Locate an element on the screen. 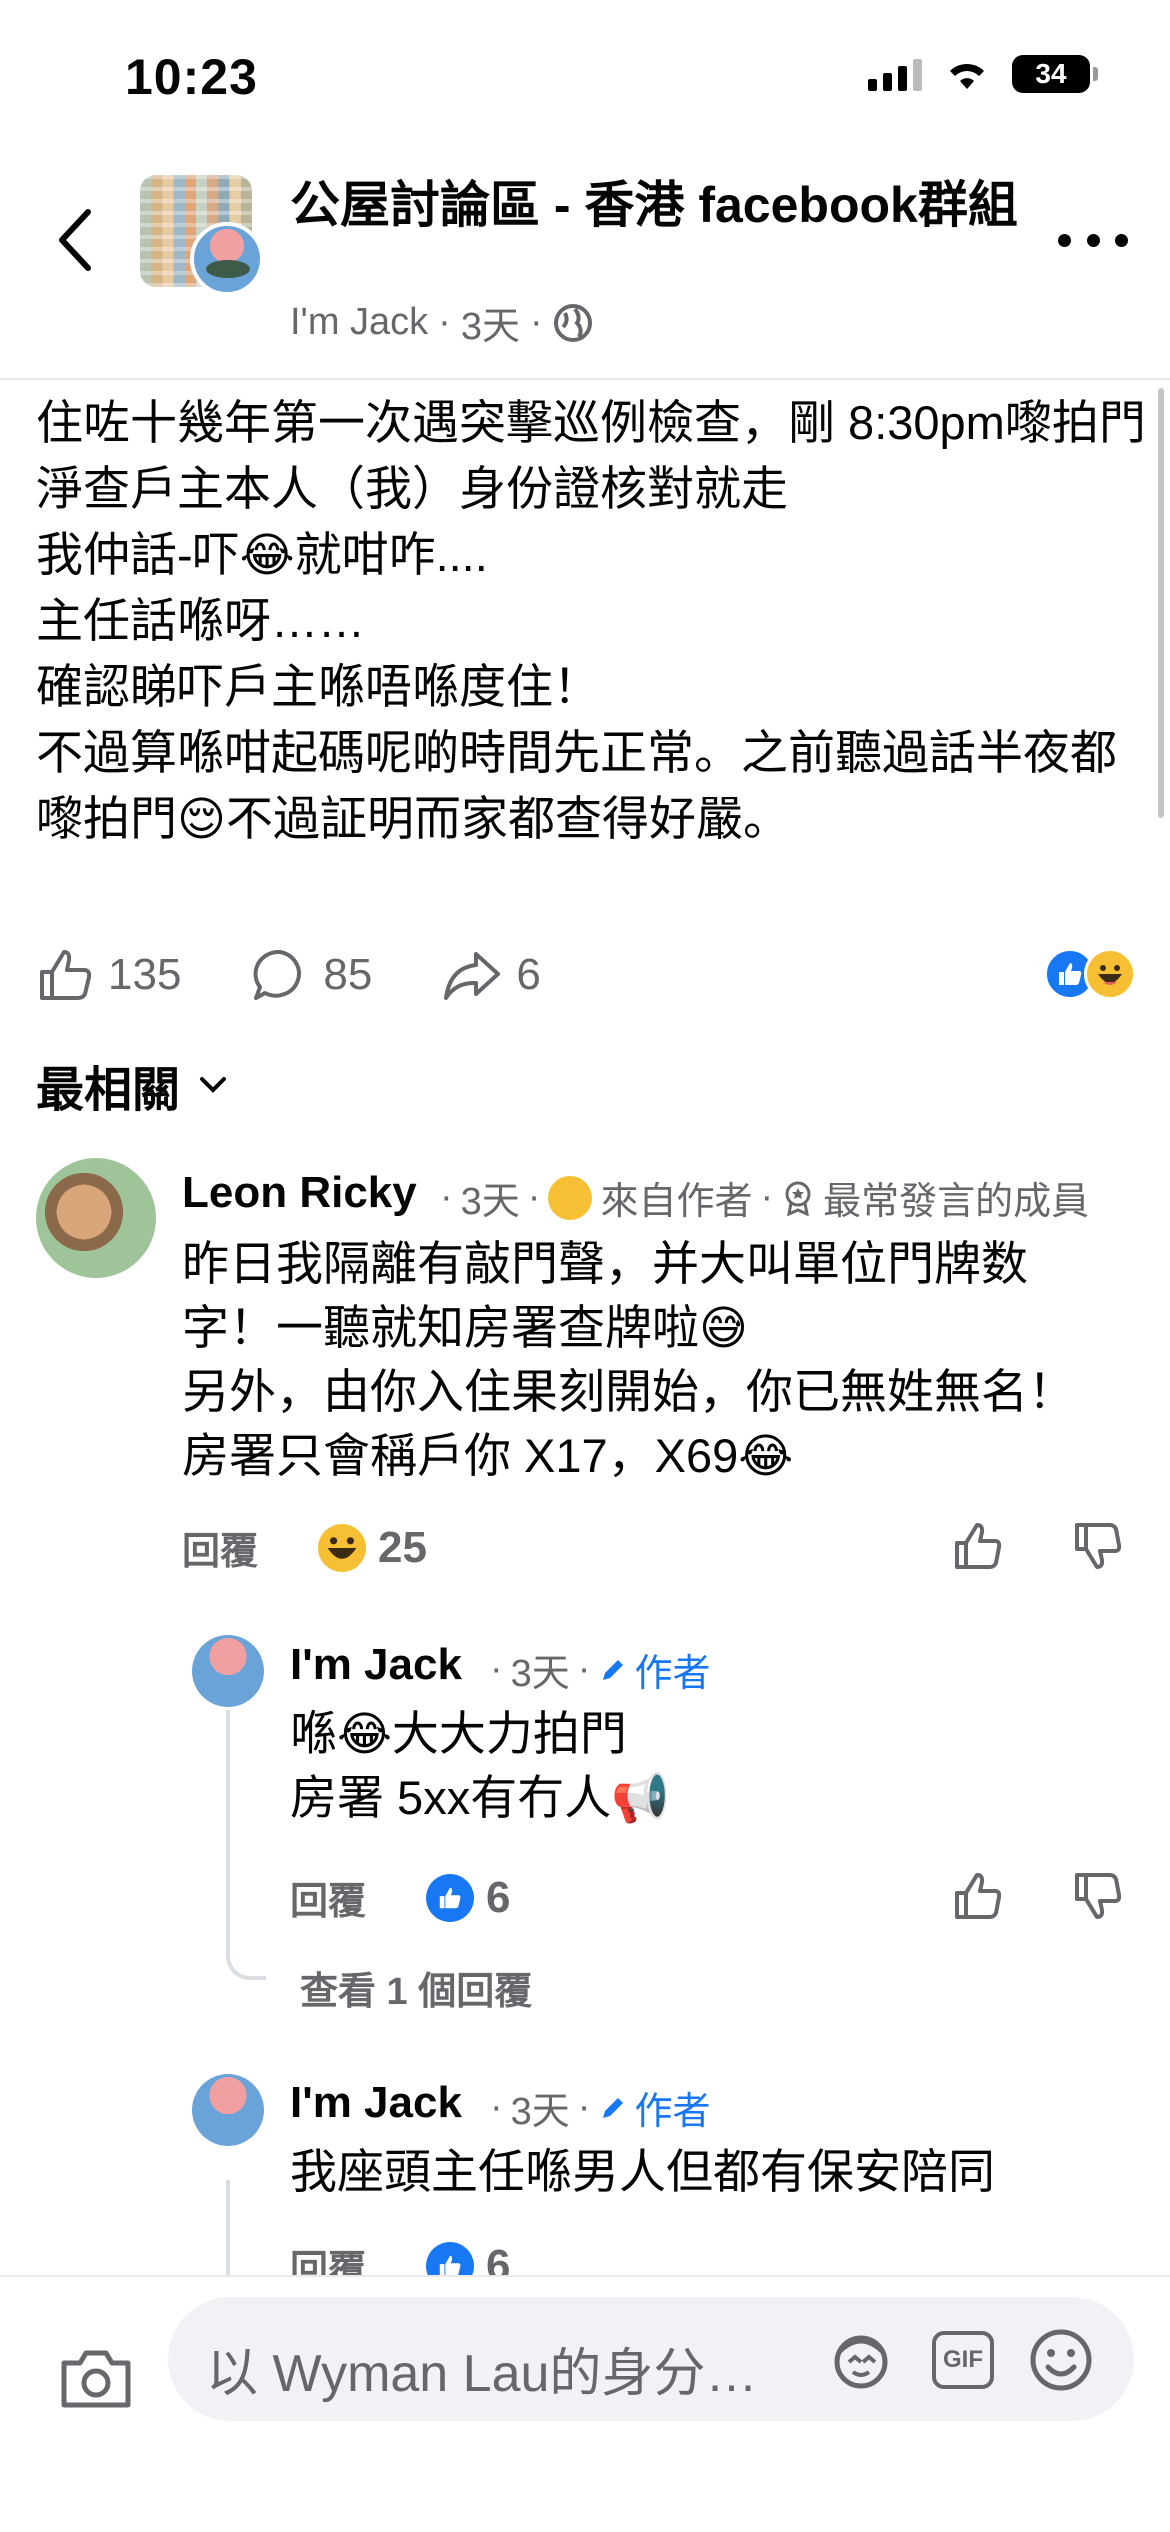 The width and height of the screenshot is (1170, 2532). more-icon is located at coordinates (1064, 240).